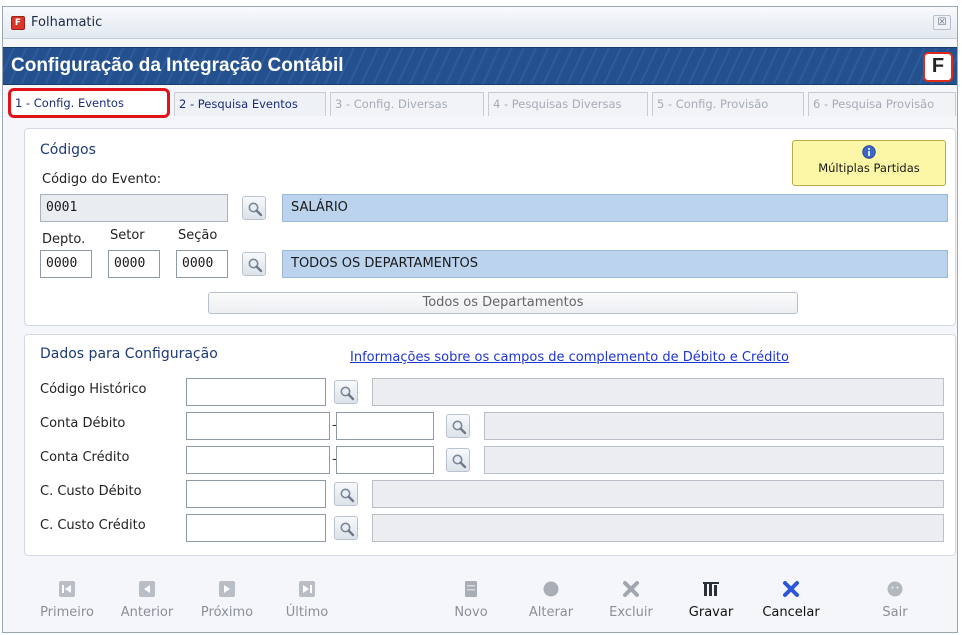 This screenshot has width=962, height=635. Describe the element at coordinates (67, 589) in the screenshot. I see `first-icon` at that location.